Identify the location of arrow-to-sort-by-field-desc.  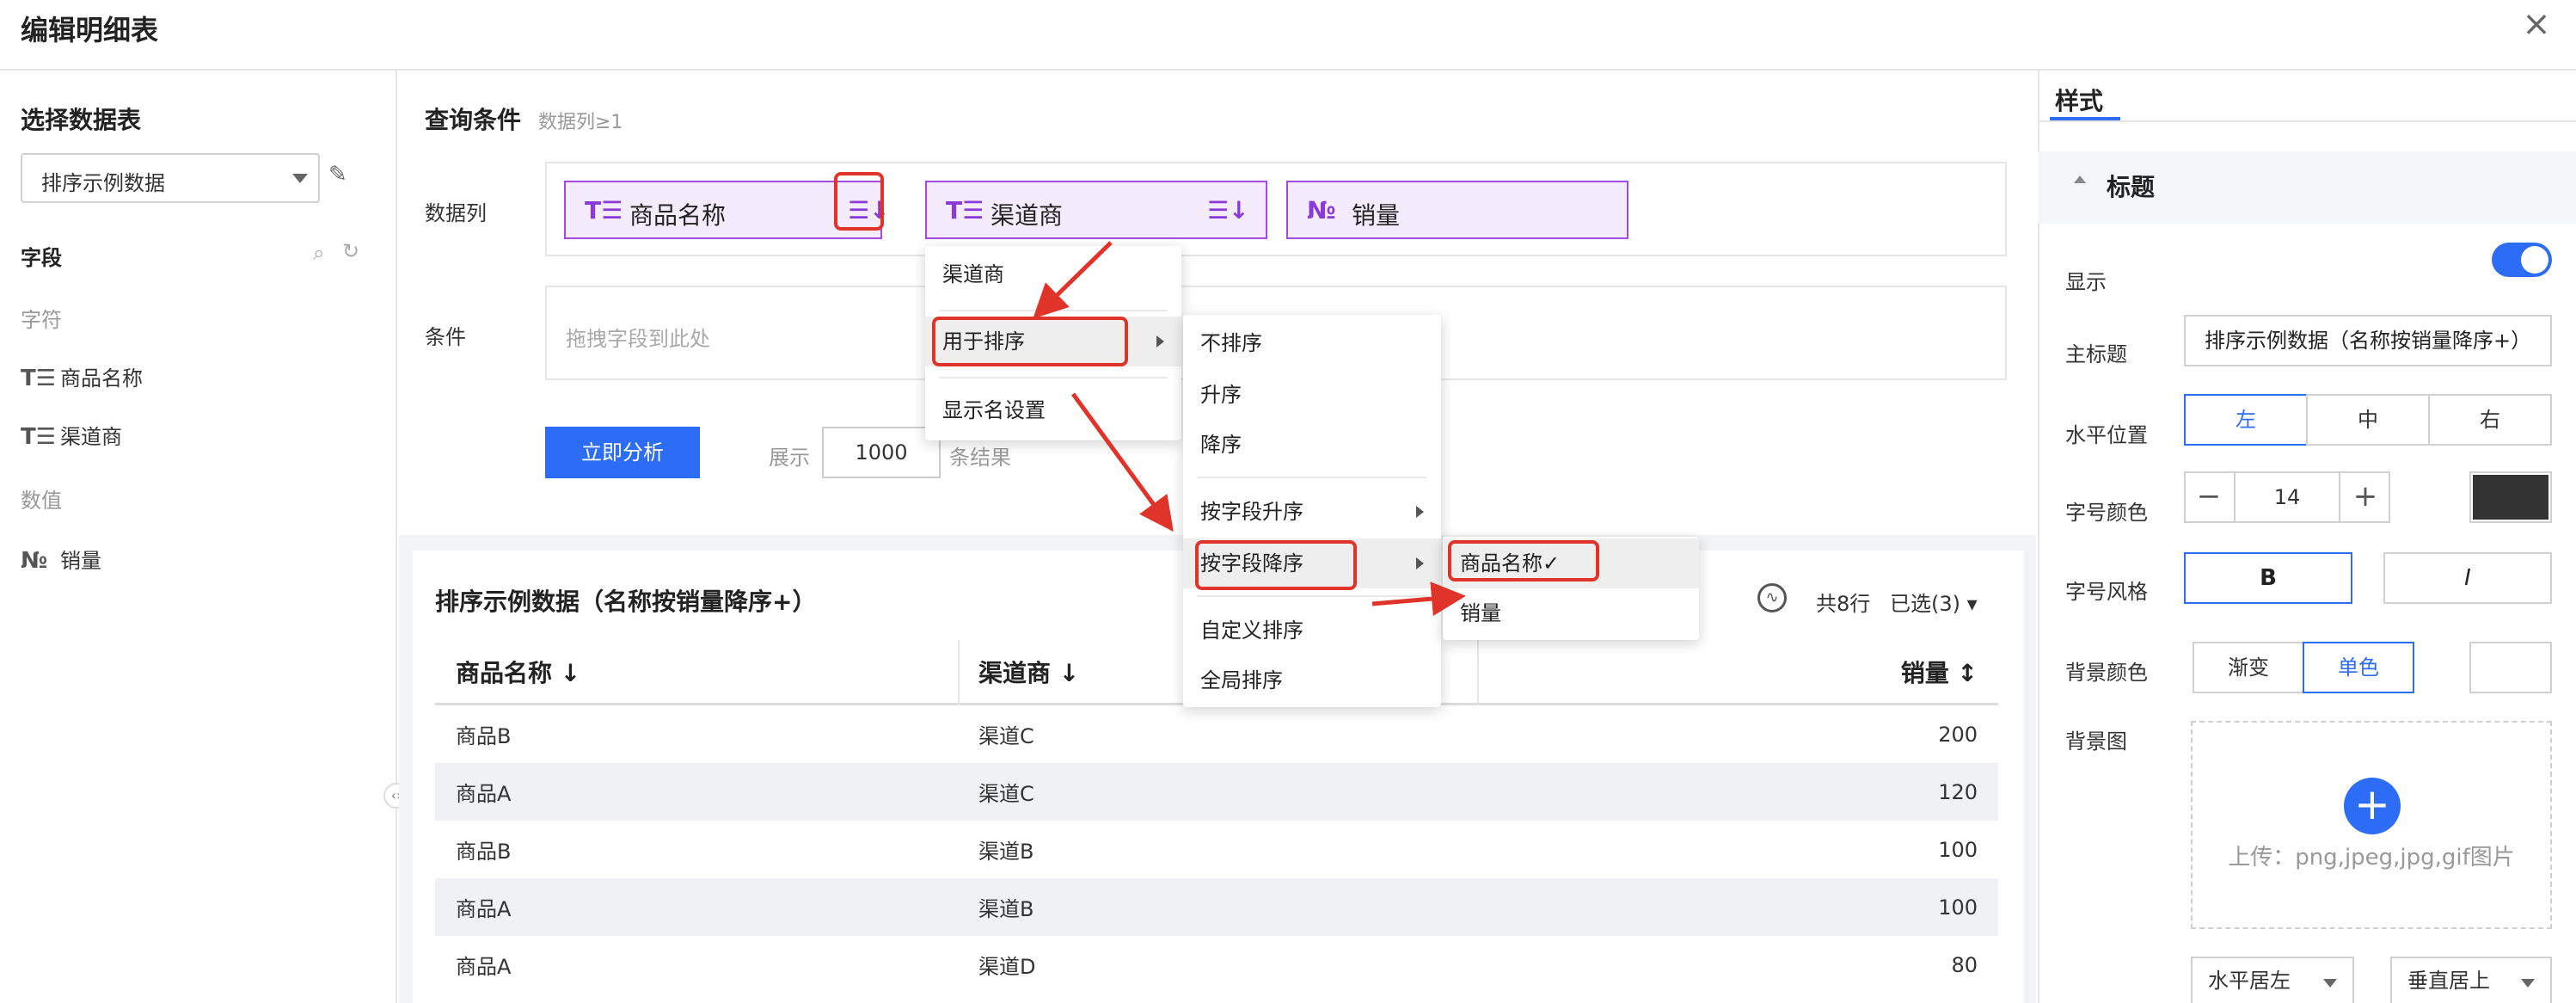
(1122, 462).